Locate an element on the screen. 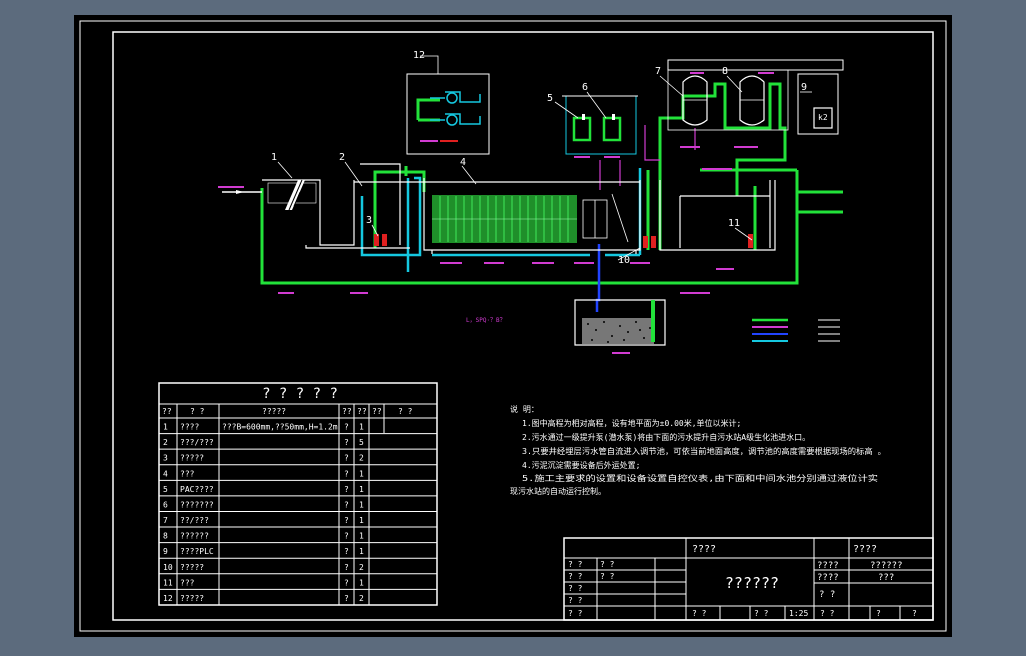 The height and width of the screenshot is (656, 1026). table-cell-name: ???/??? is located at coordinates (197, 442).